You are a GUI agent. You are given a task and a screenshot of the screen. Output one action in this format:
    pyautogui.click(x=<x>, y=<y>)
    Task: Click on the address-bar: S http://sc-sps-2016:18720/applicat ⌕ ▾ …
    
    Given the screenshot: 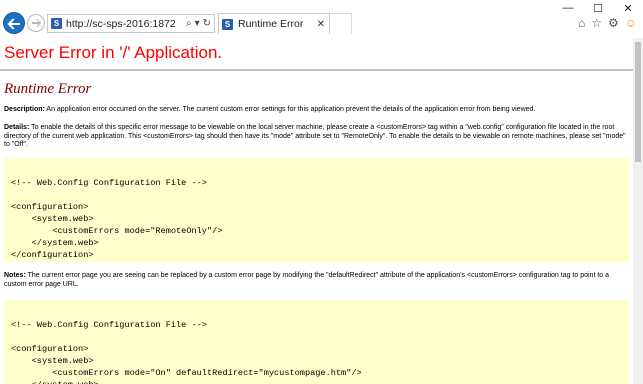 What is the action you would take?
    pyautogui.click(x=131, y=23)
    